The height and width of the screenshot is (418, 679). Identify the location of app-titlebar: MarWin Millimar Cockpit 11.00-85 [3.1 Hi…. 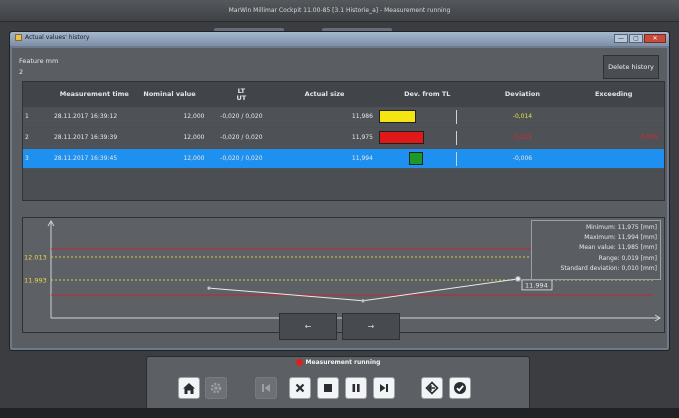
(339, 11).